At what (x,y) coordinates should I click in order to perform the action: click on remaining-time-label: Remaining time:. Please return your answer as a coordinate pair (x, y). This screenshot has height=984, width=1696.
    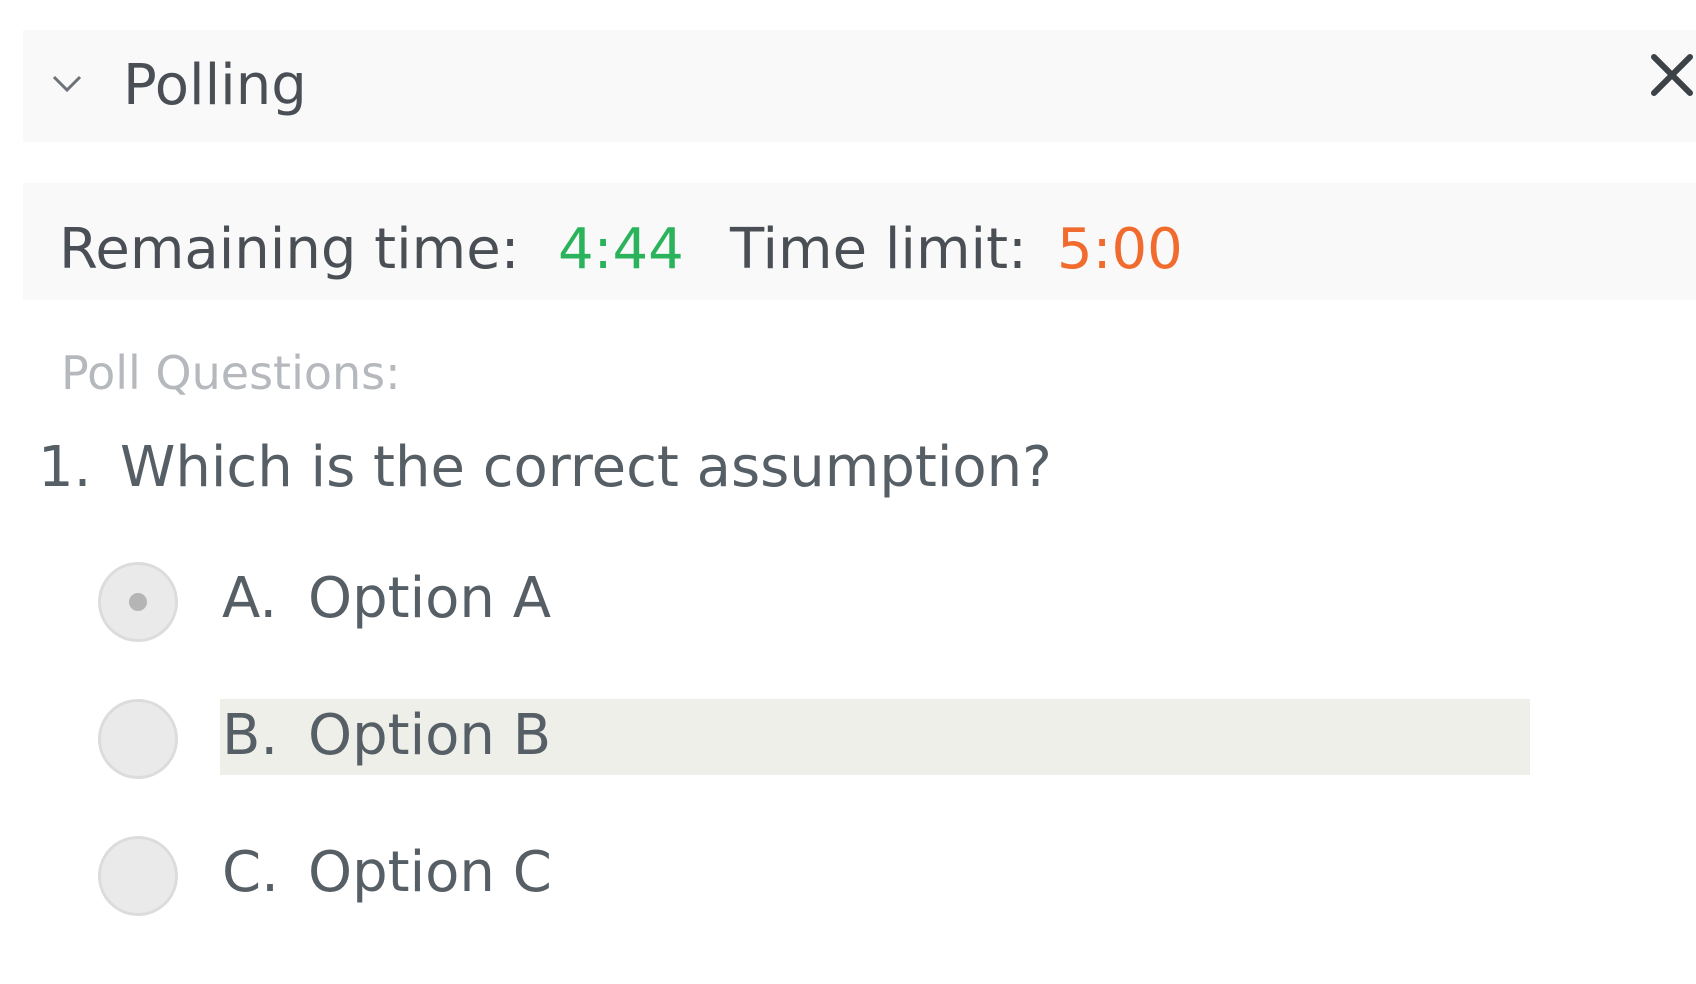
    Looking at the image, I should click on (289, 249).